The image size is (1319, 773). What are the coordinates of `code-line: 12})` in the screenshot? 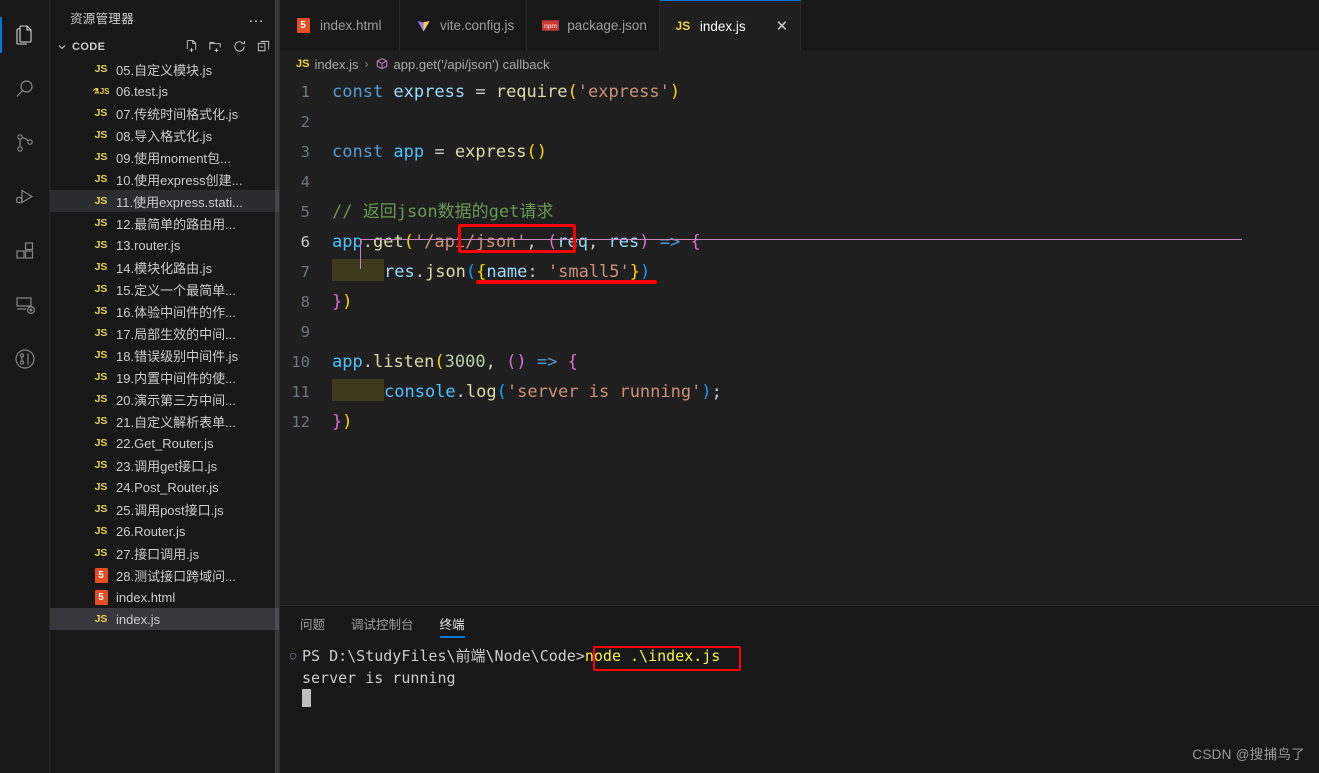 It's located at (799, 422).